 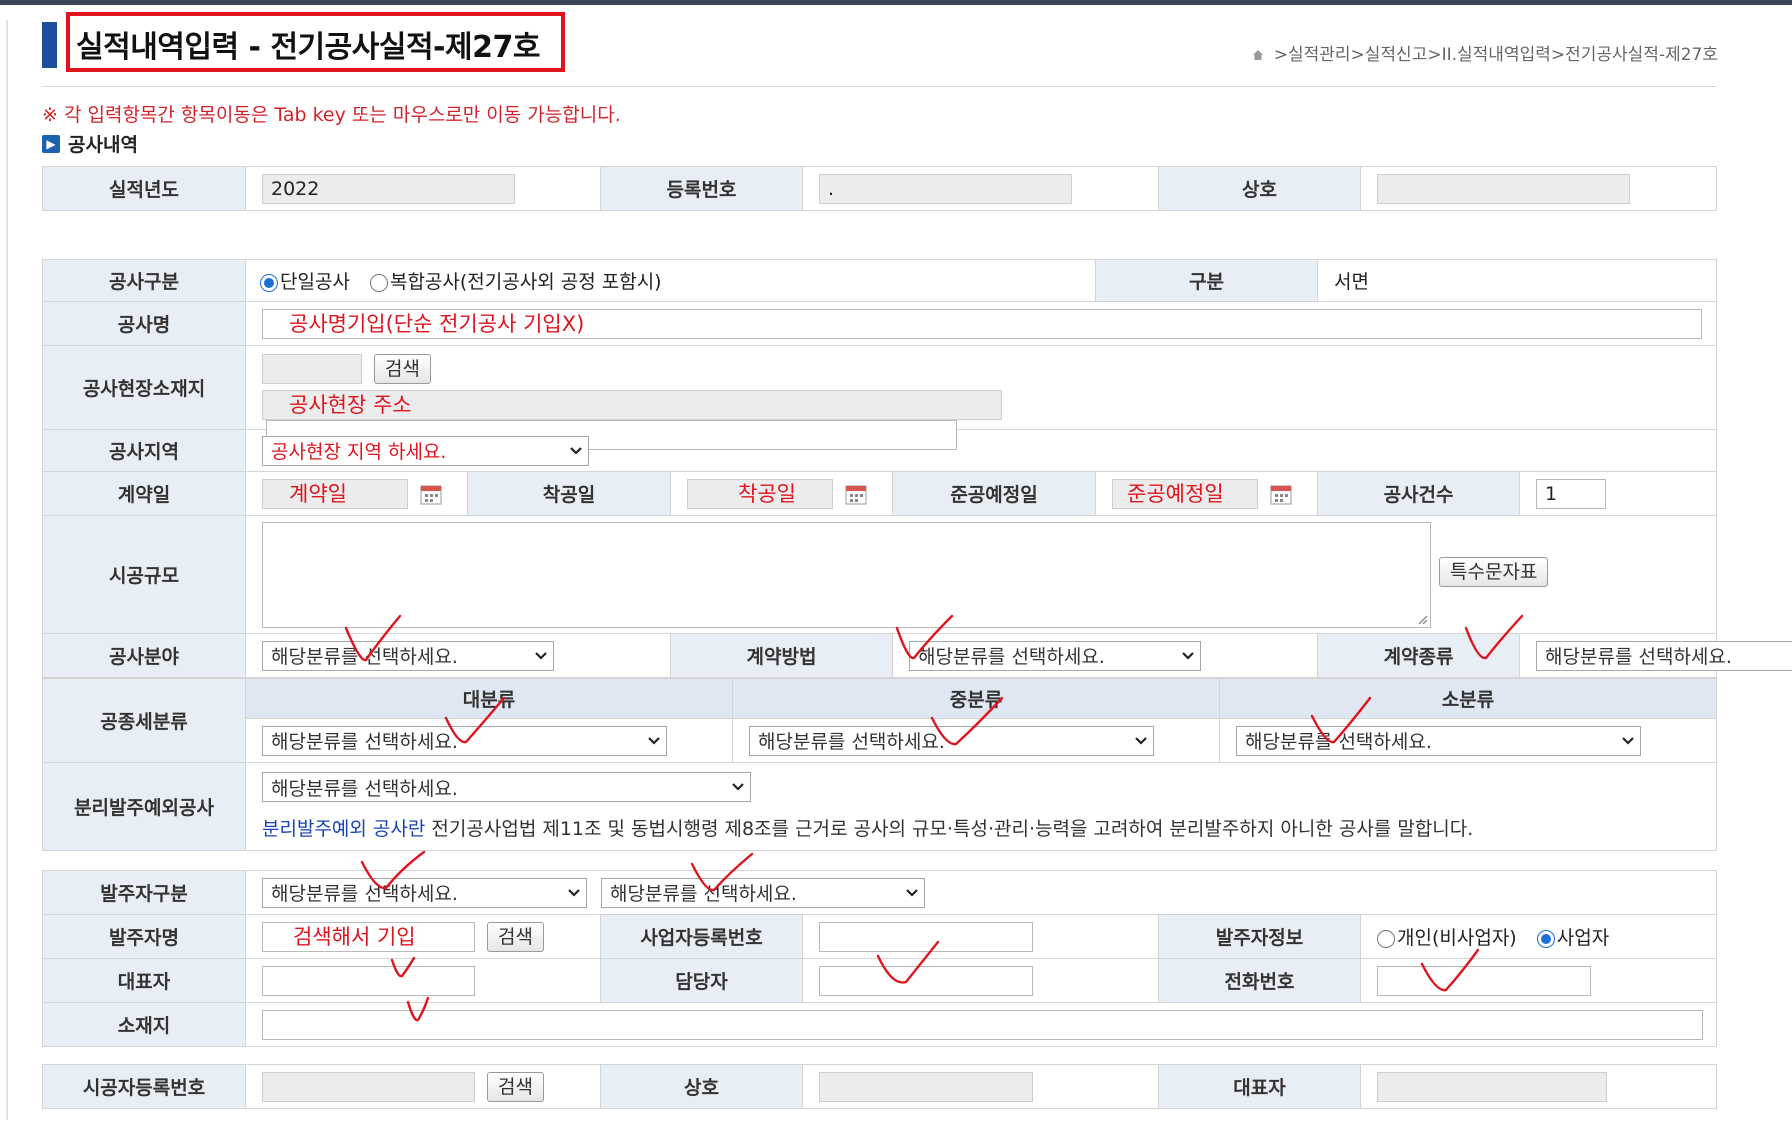 What do you see at coordinates (269, 282) in the screenshot?
I see `radio-single-work` at bounding box center [269, 282].